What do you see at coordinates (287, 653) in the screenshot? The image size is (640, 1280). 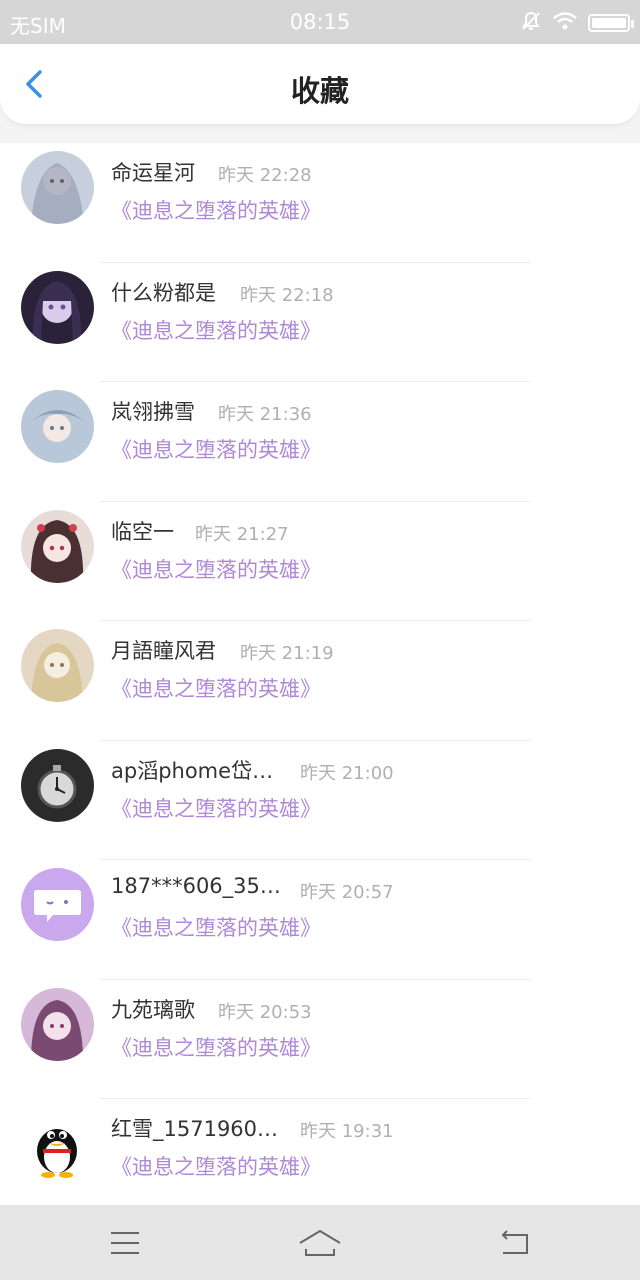 I see `timestamp: 昨天 21:19` at bounding box center [287, 653].